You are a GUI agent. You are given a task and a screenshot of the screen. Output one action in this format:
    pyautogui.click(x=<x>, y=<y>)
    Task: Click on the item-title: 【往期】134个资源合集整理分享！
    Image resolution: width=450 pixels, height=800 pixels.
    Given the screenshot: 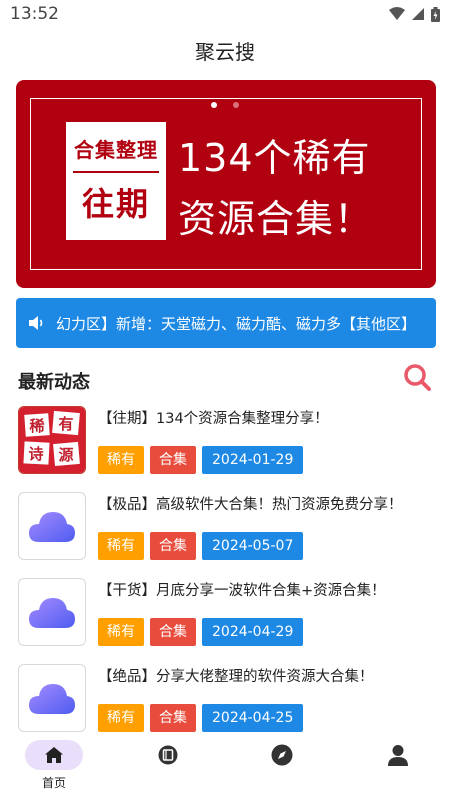 What is the action you would take?
    pyautogui.click(x=213, y=419)
    